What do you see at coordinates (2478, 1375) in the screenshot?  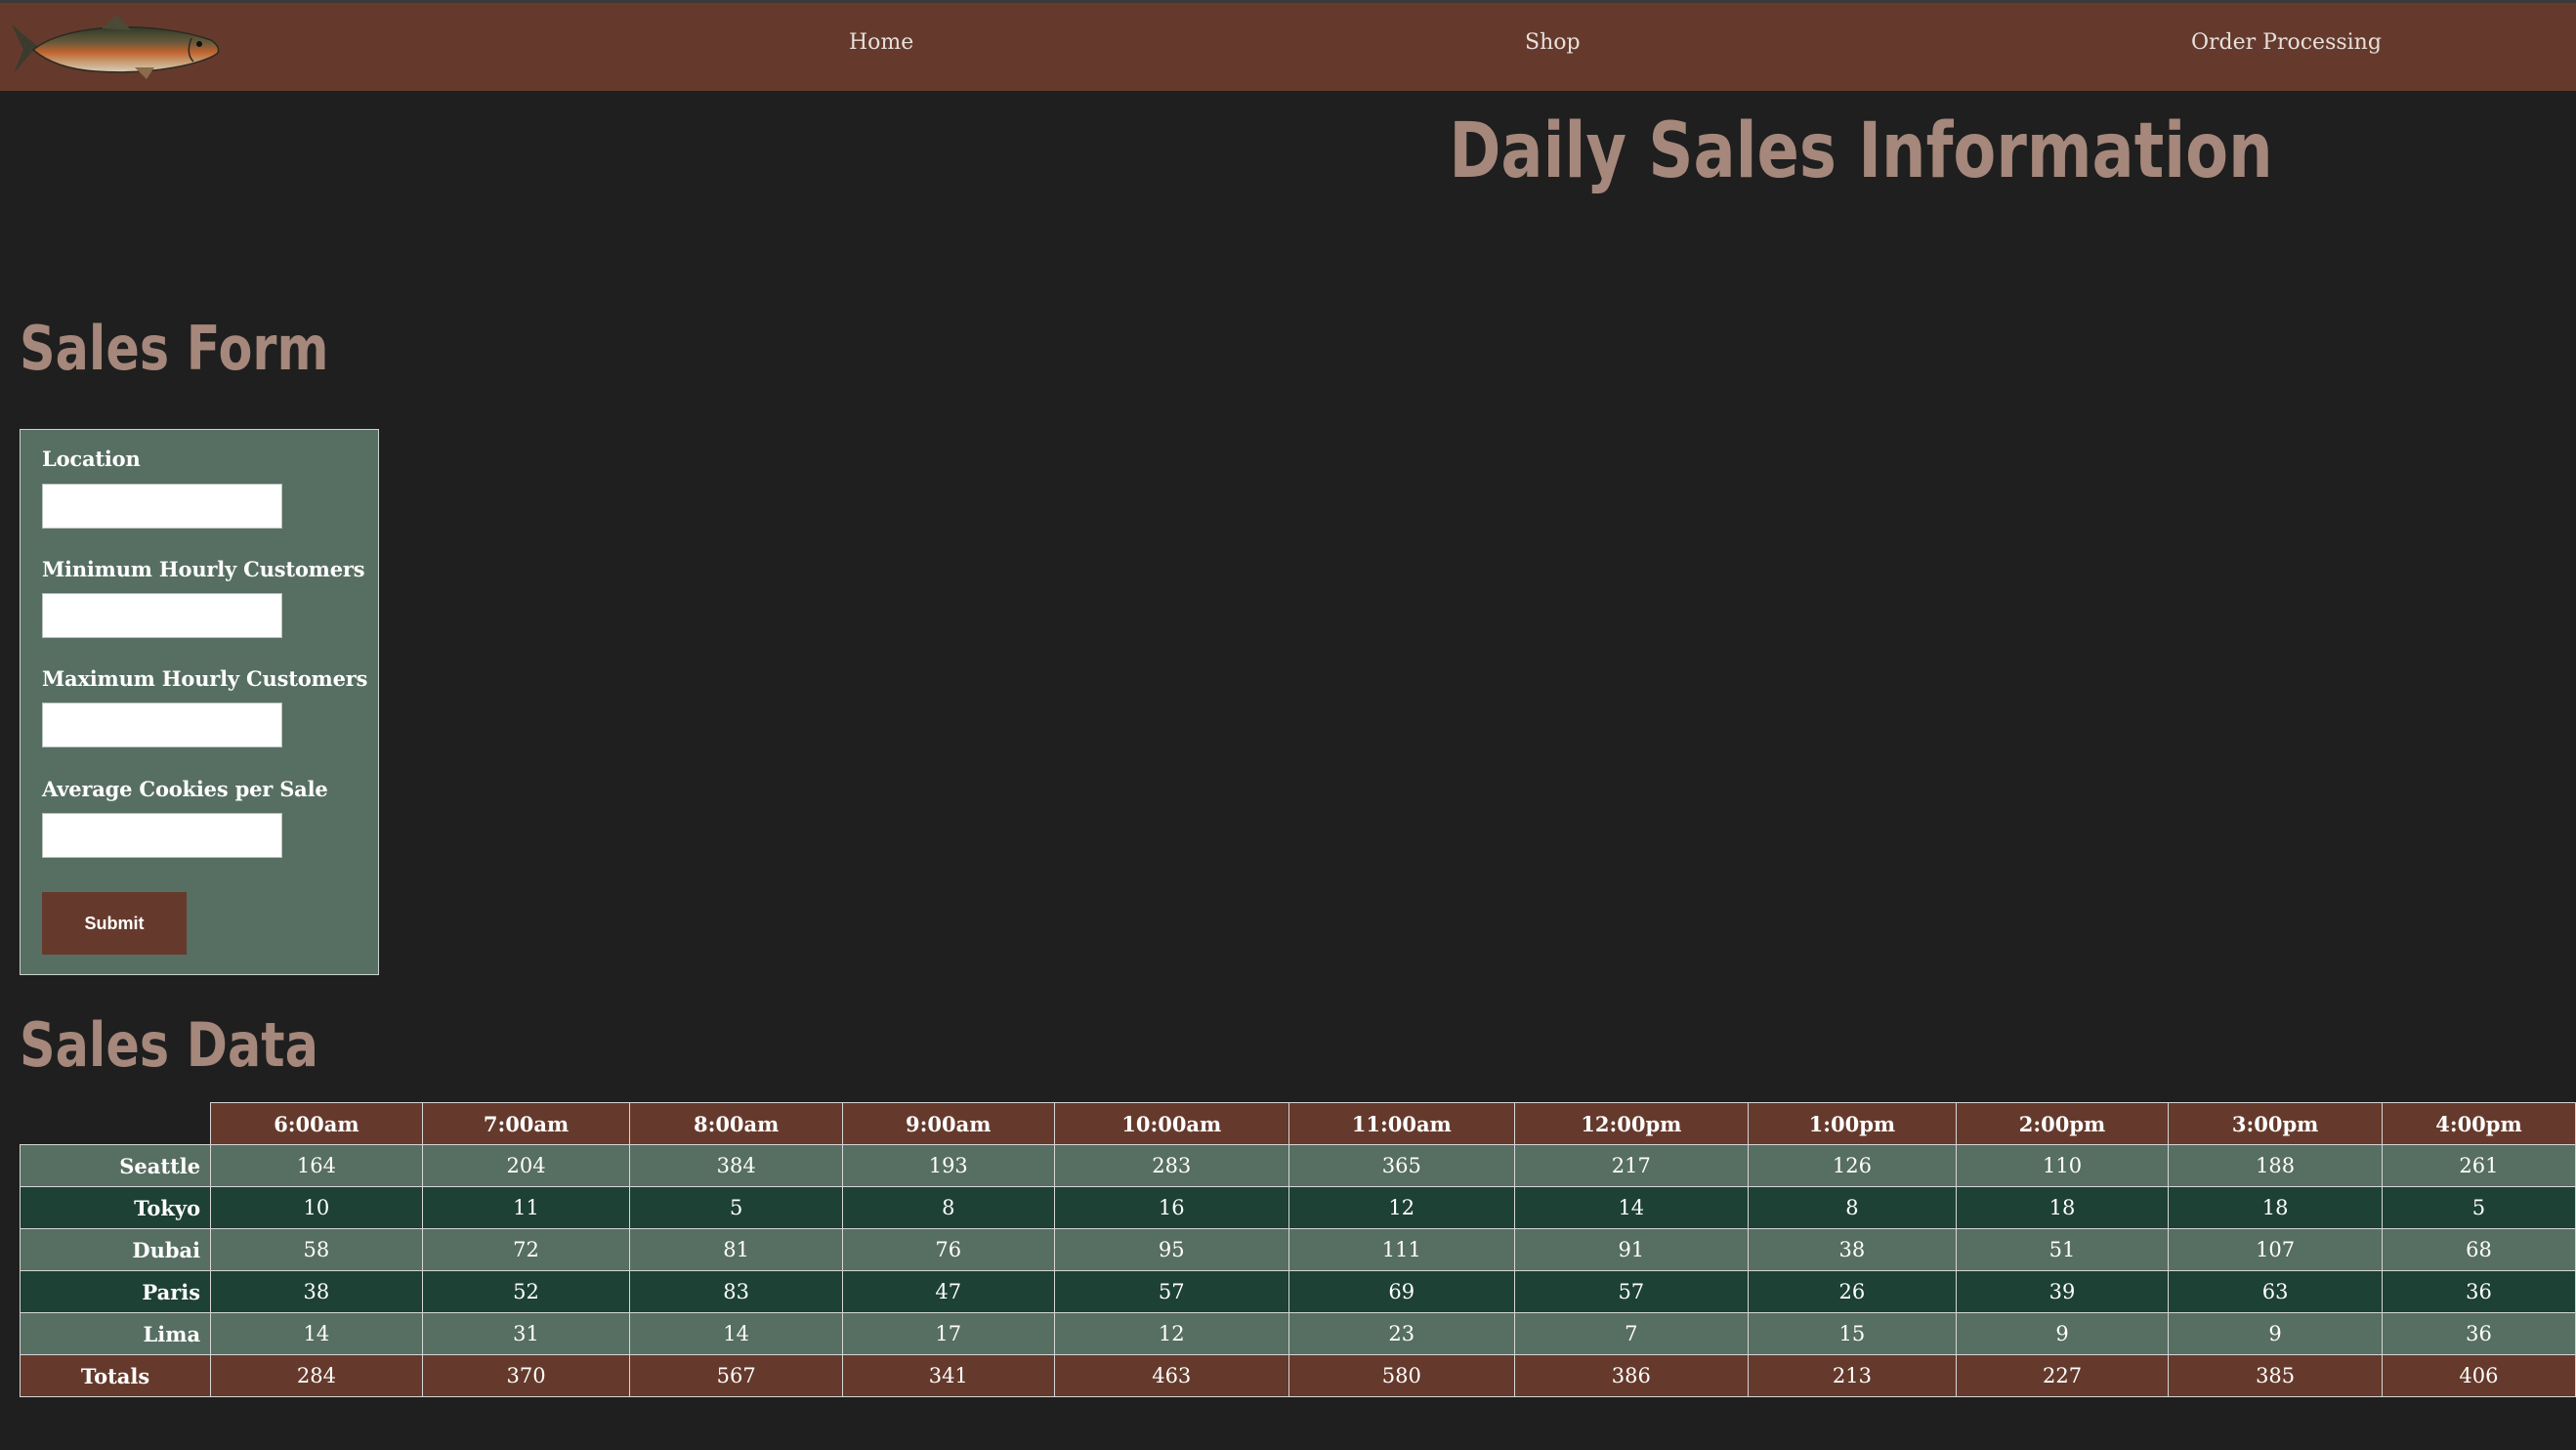 I see `total-cell: 406` at bounding box center [2478, 1375].